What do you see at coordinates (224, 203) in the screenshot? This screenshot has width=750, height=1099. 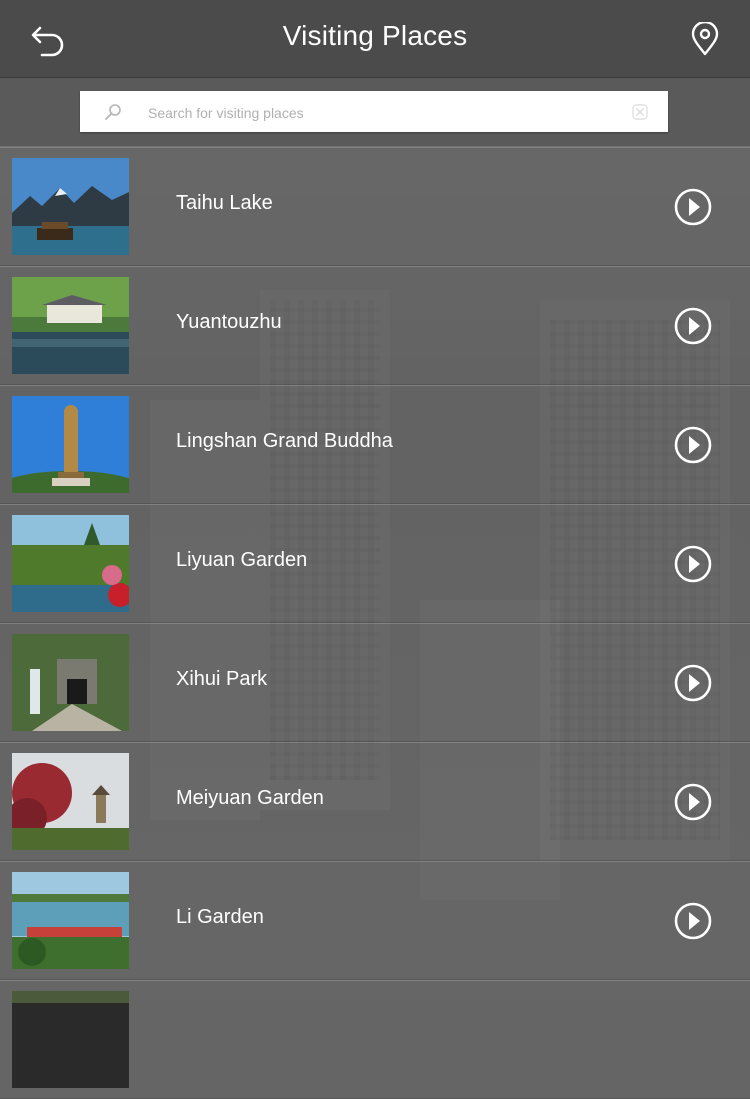 I see `place-name: Taihu Lake` at bounding box center [224, 203].